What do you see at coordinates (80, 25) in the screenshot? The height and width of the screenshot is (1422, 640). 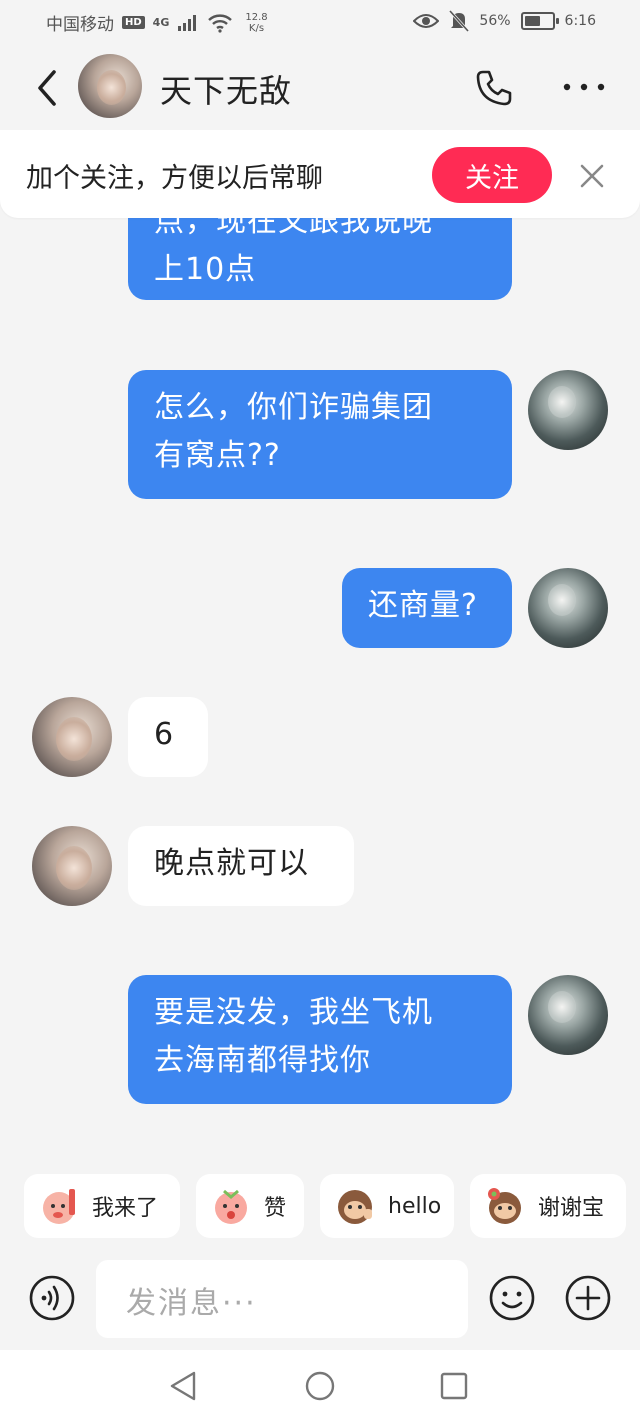 I see `carrier-label: 中国移动` at bounding box center [80, 25].